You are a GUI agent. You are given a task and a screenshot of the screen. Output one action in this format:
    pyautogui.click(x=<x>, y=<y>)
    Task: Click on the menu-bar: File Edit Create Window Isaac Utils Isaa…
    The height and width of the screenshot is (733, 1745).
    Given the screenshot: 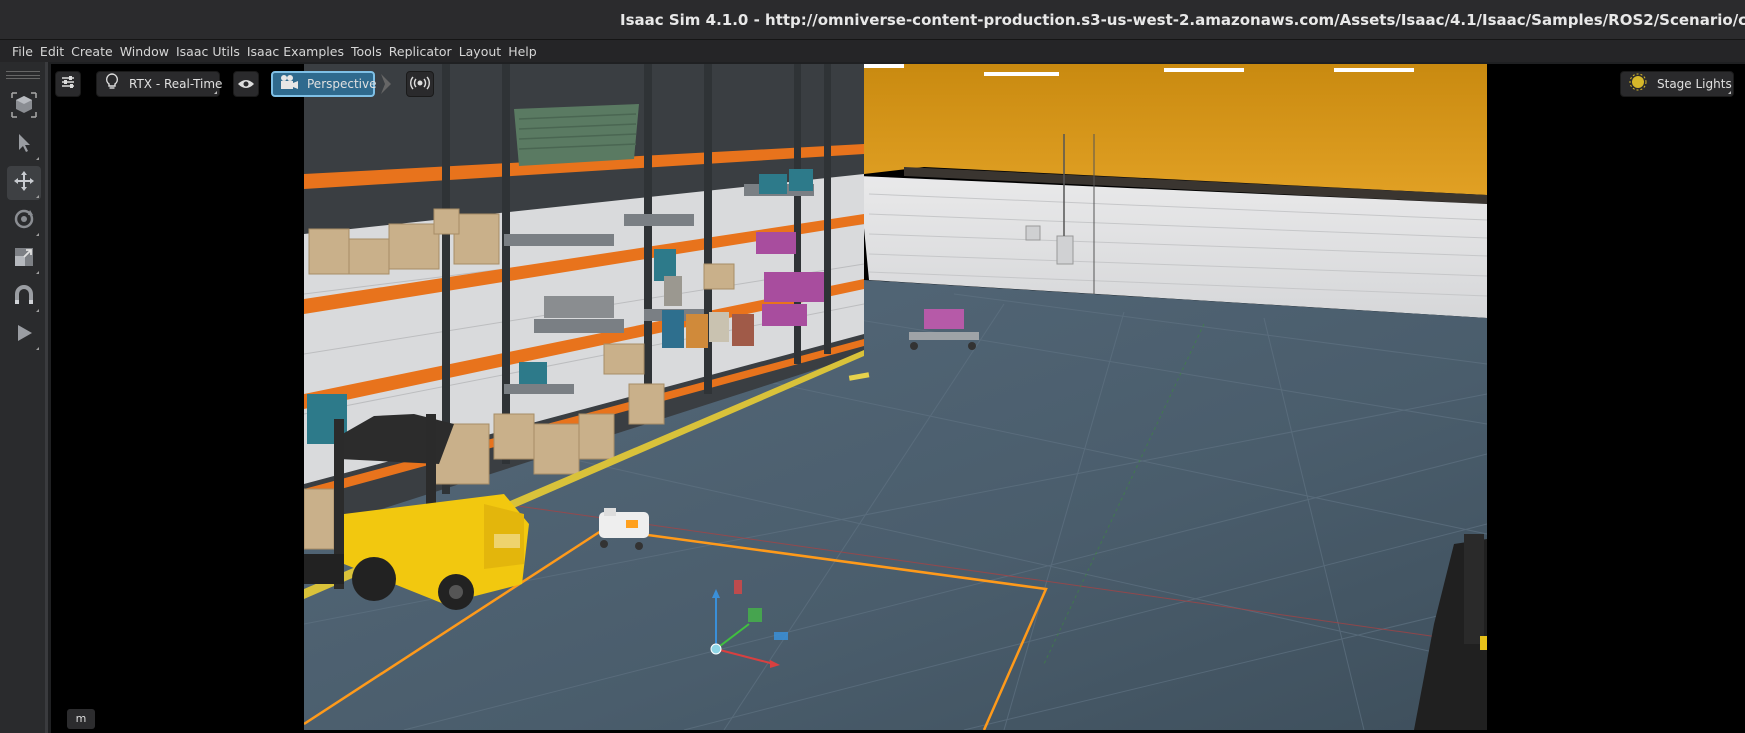 What is the action you would take?
    pyautogui.click(x=872, y=51)
    